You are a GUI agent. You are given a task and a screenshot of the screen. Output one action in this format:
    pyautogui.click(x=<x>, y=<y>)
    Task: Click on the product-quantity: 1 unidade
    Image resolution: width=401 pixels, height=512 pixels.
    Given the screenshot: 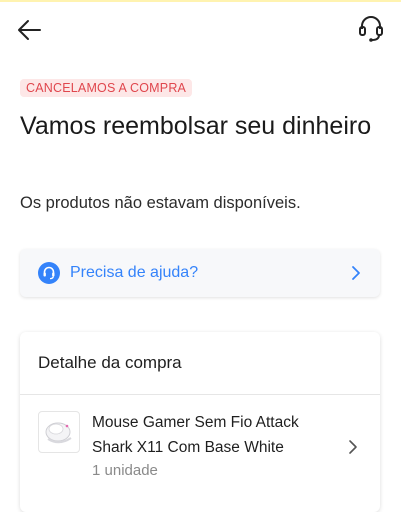 What is the action you would take?
    pyautogui.click(x=125, y=470)
    